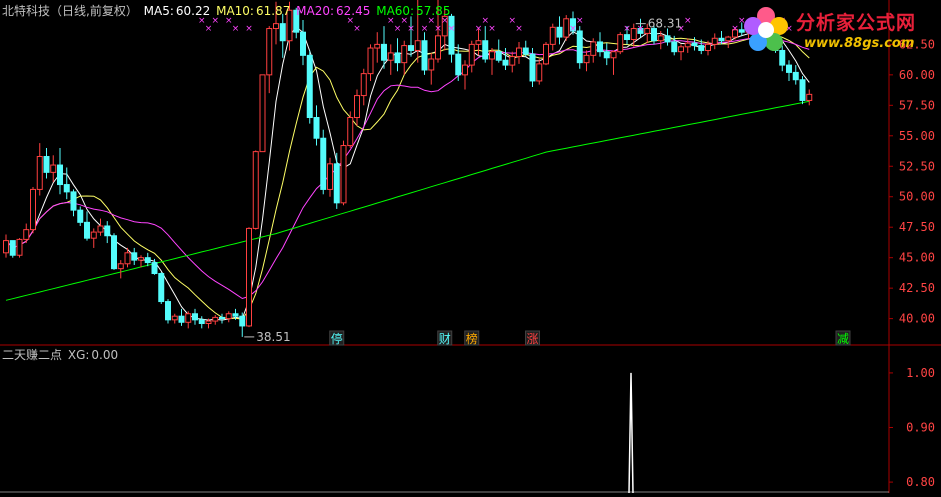  What do you see at coordinates (856, 23) in the screenshot?
I see `logo-name: 分析家公式网` at bounding box center [856, 23].